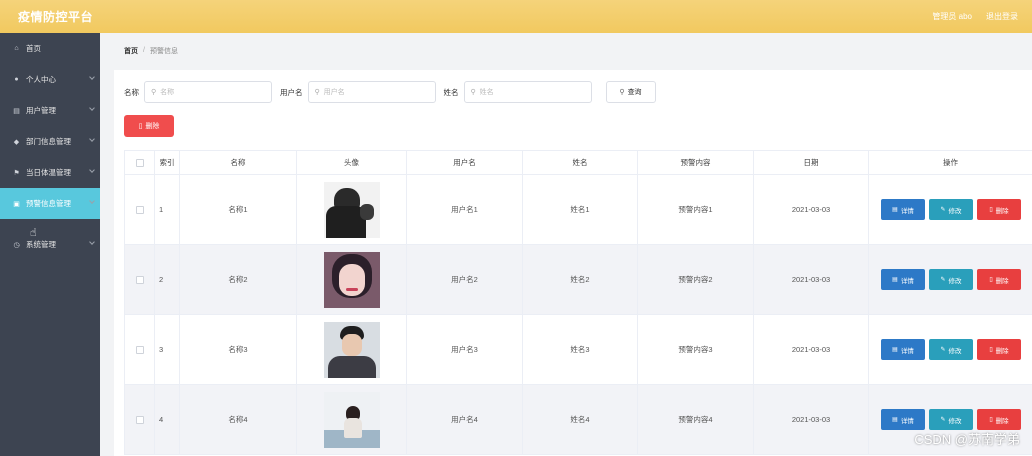 Image resolution: width=1032 pixels, height=456 pixels. I want to click on watermark: CSDN @苏南学弟, so click(967, 439).